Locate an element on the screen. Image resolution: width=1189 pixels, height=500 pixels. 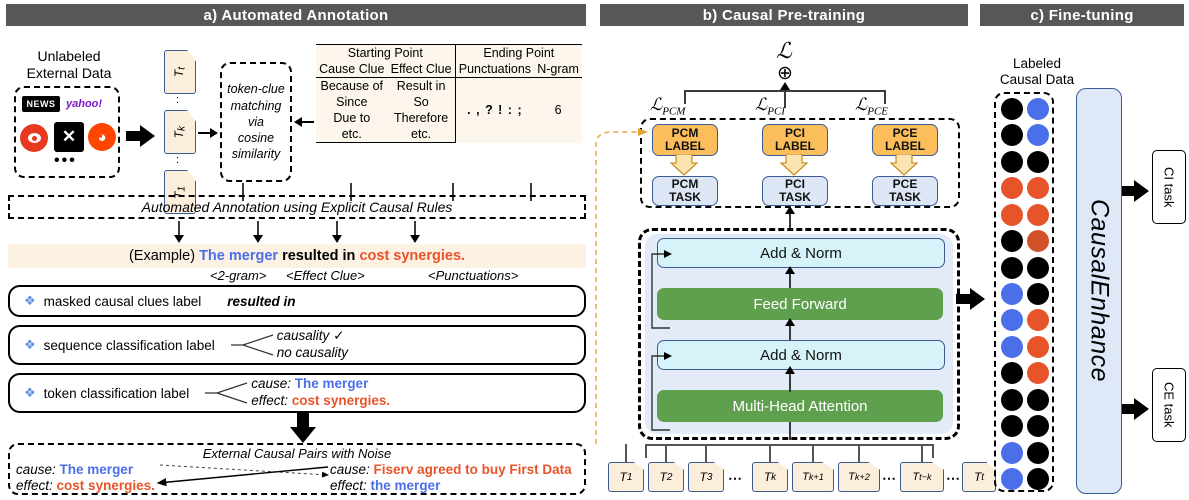
matching-line-3: via is located at coordinates (256, 121).